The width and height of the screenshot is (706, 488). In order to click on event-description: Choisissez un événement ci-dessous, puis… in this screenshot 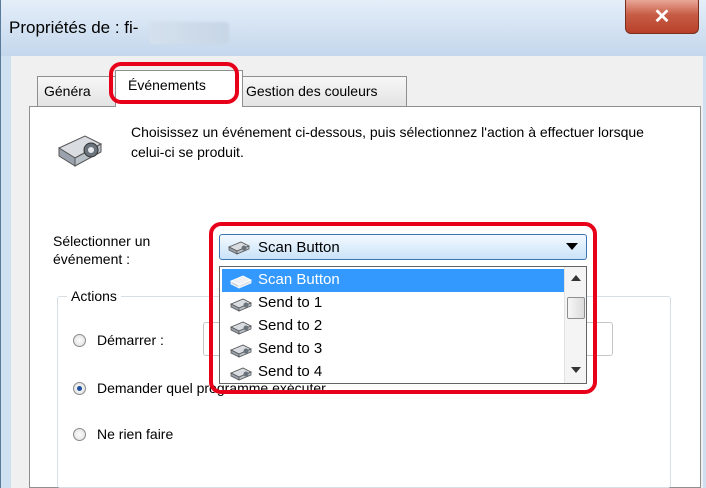, I will do `click(387, 142)`.